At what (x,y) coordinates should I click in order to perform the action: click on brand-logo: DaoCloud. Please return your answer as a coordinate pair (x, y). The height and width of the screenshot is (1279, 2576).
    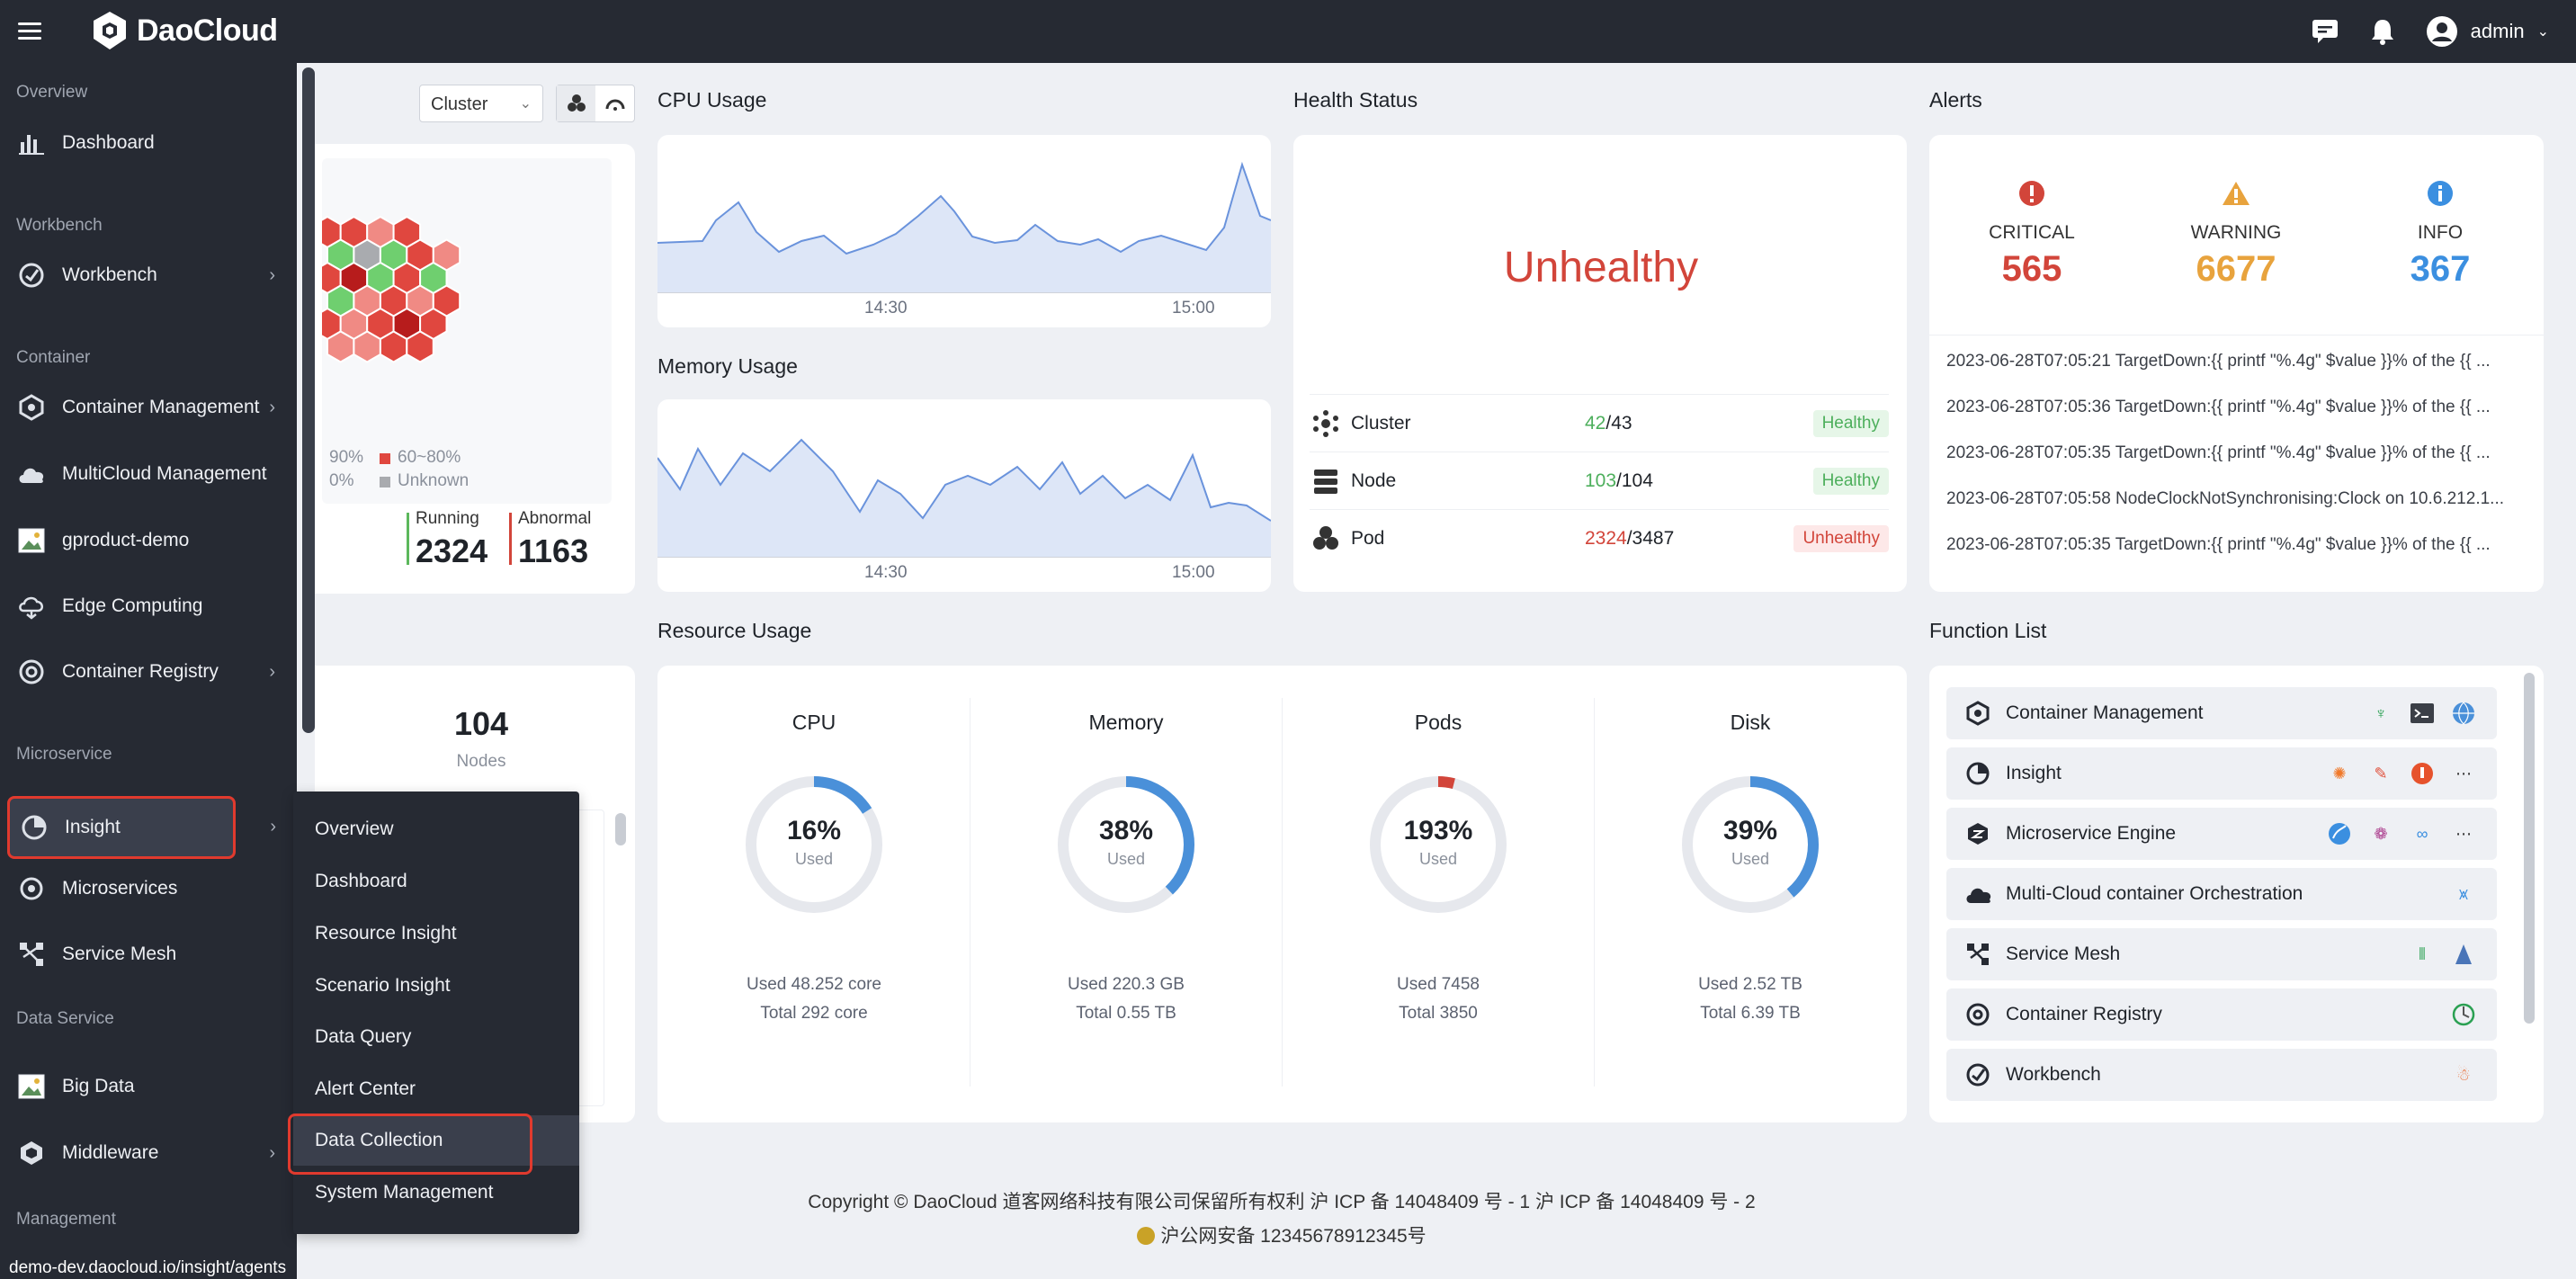
    Looking at the image, I should click on (184, 31).